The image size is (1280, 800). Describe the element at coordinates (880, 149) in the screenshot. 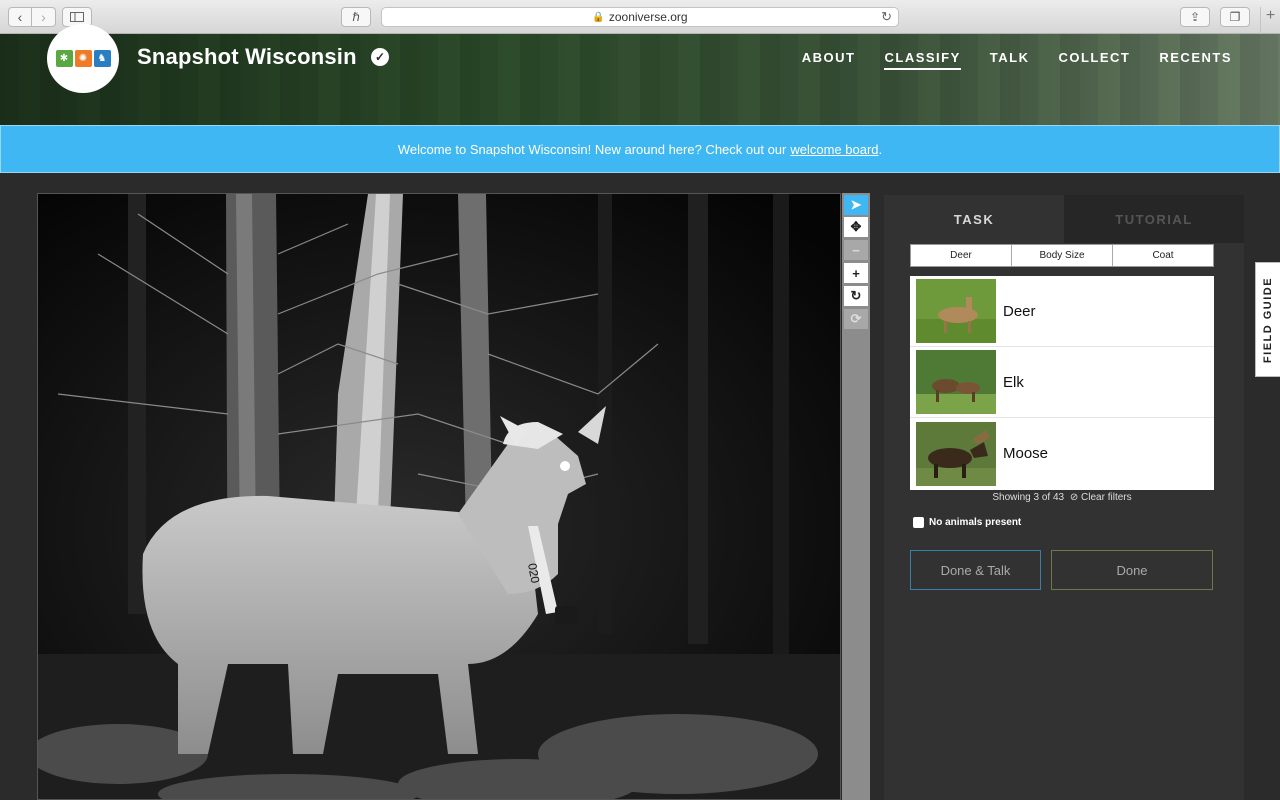

I see `banner-suffix: .` at that location.